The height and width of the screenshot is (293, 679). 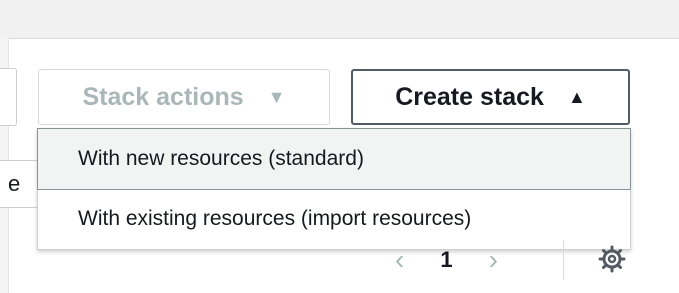 What do you see at coordinates (576, 96) in the screenshot?
I see `caret-up-icon: ▲` at bounding box center [576, 96].